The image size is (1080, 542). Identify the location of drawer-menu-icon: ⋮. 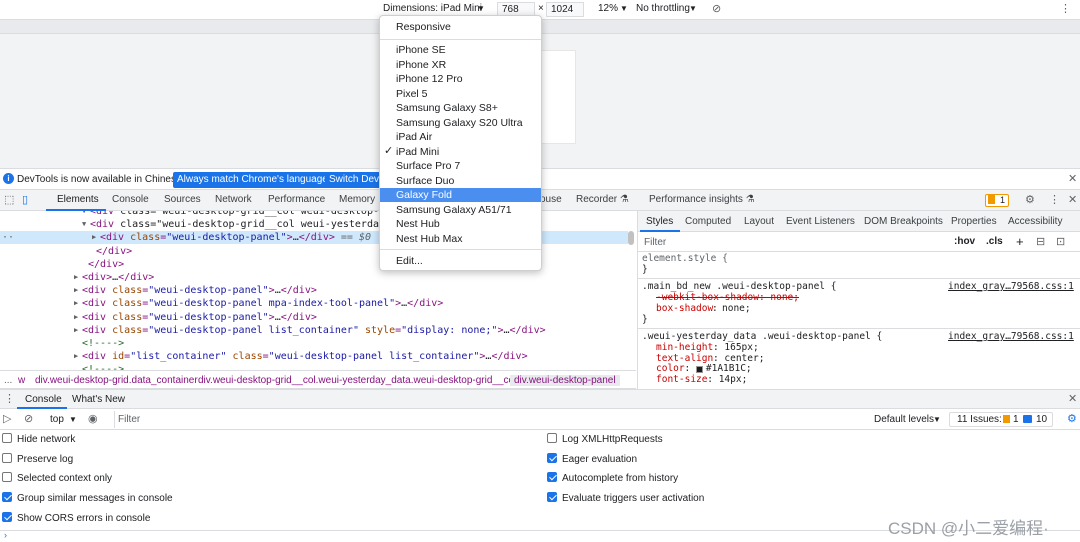
(9, 398).